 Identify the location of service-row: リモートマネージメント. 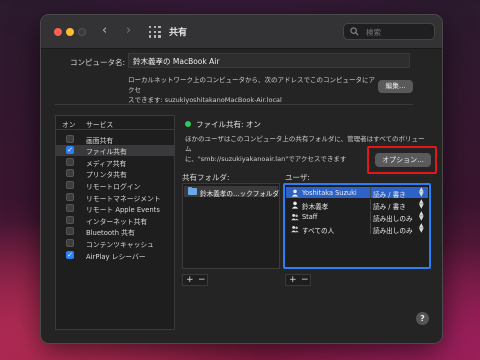
(115, 197).